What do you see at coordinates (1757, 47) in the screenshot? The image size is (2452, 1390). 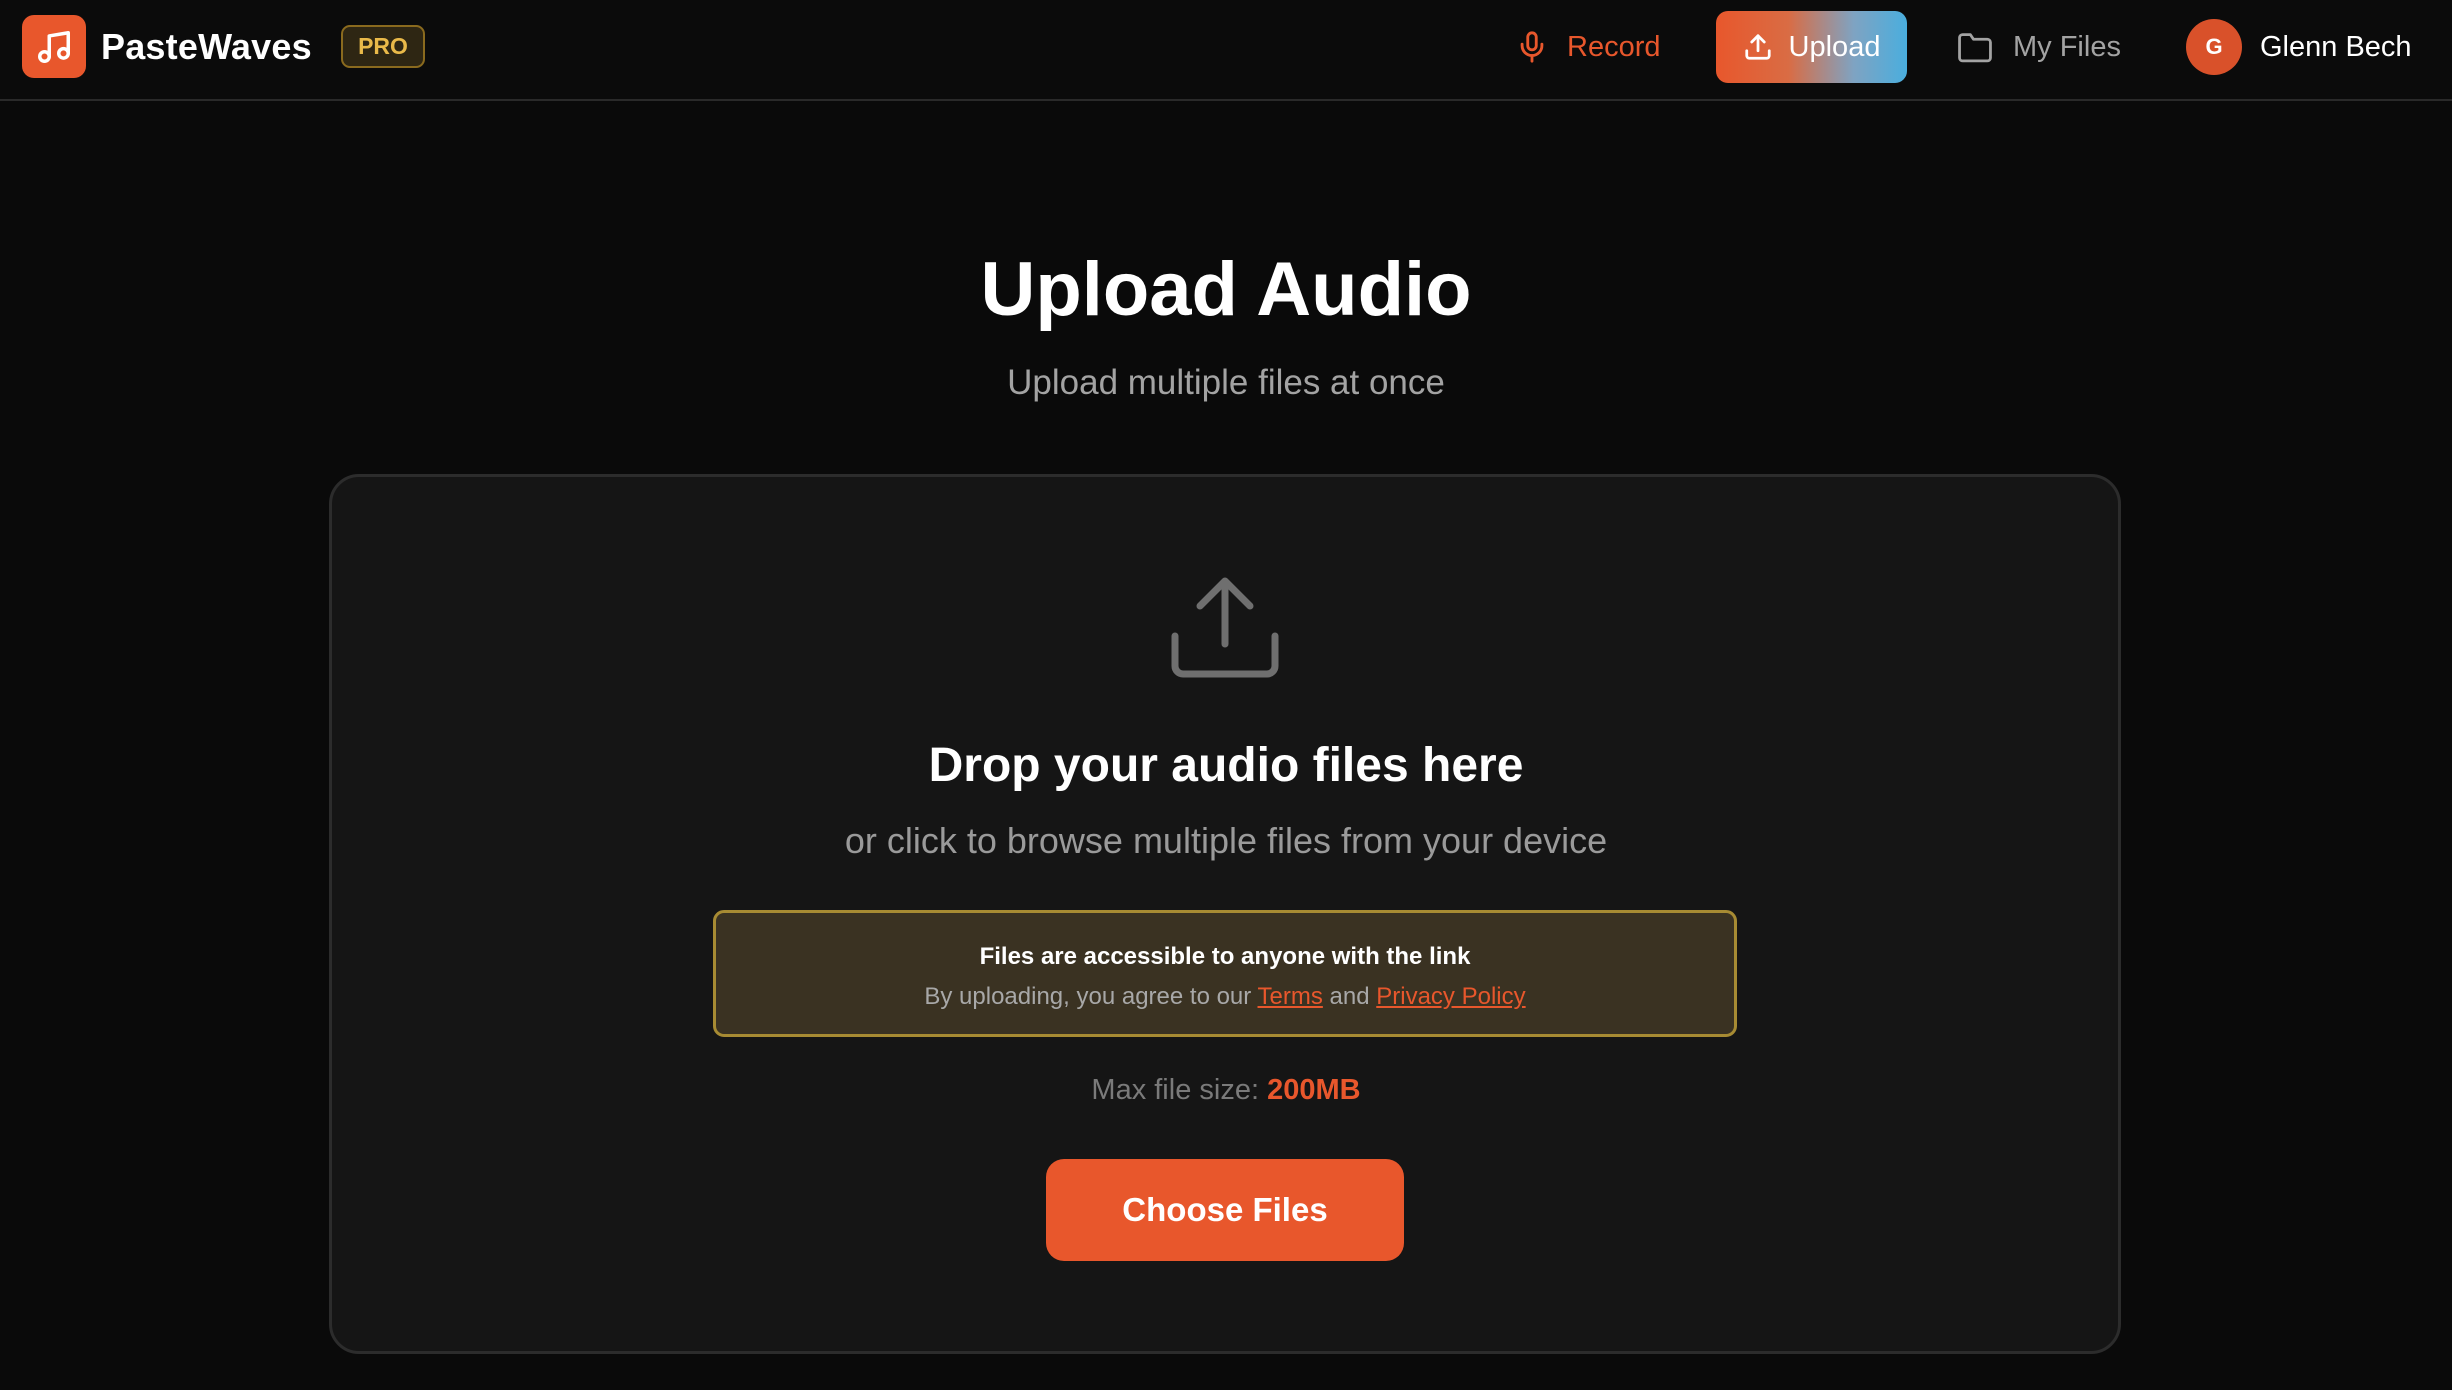 I see `upload-icon` at bounding box center [1757, 47].